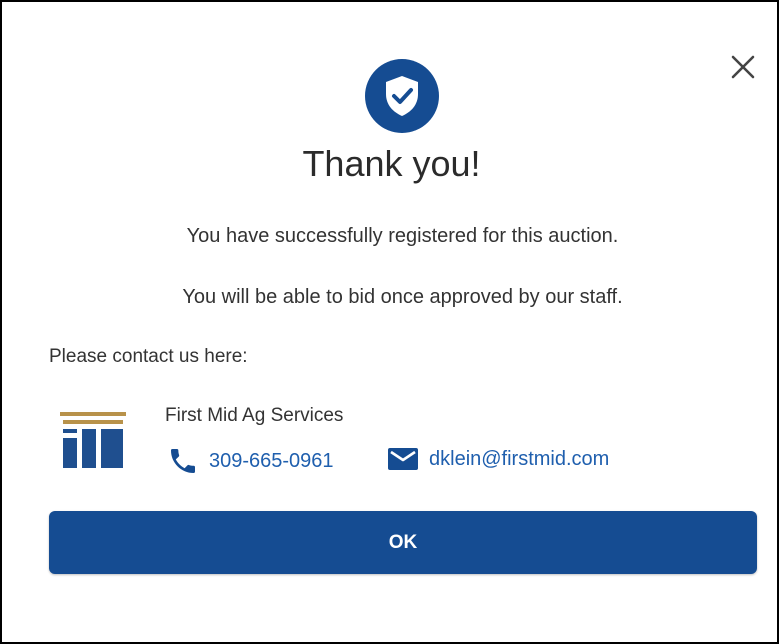  I want to click on shield-check-icon, so click(402, 96).